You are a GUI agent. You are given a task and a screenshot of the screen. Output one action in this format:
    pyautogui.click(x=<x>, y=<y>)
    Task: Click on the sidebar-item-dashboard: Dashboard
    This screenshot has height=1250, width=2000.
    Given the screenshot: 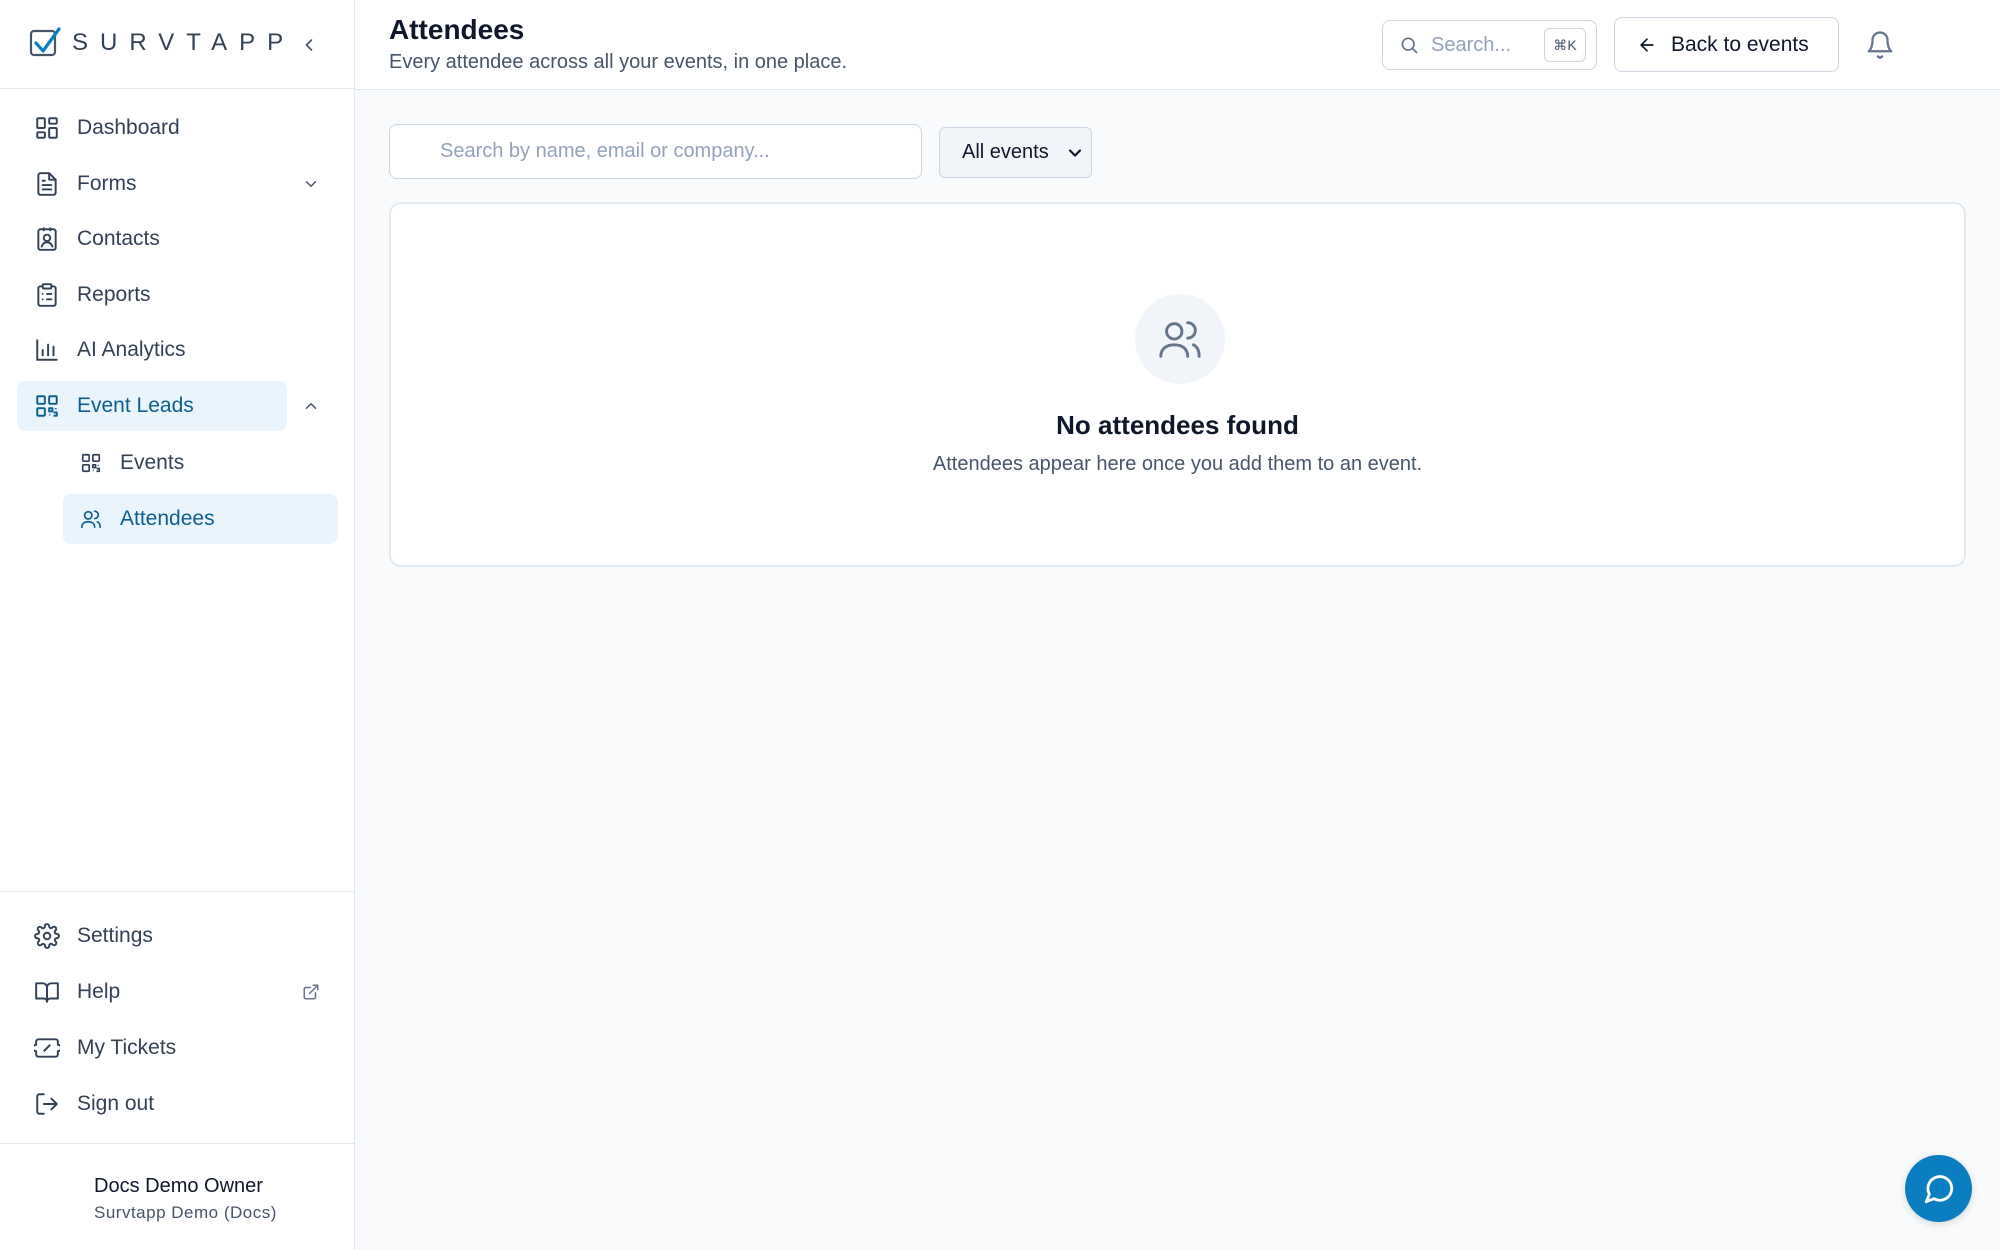 What is the action you would take?
    pyautogui.click(x=177, y=128)
    